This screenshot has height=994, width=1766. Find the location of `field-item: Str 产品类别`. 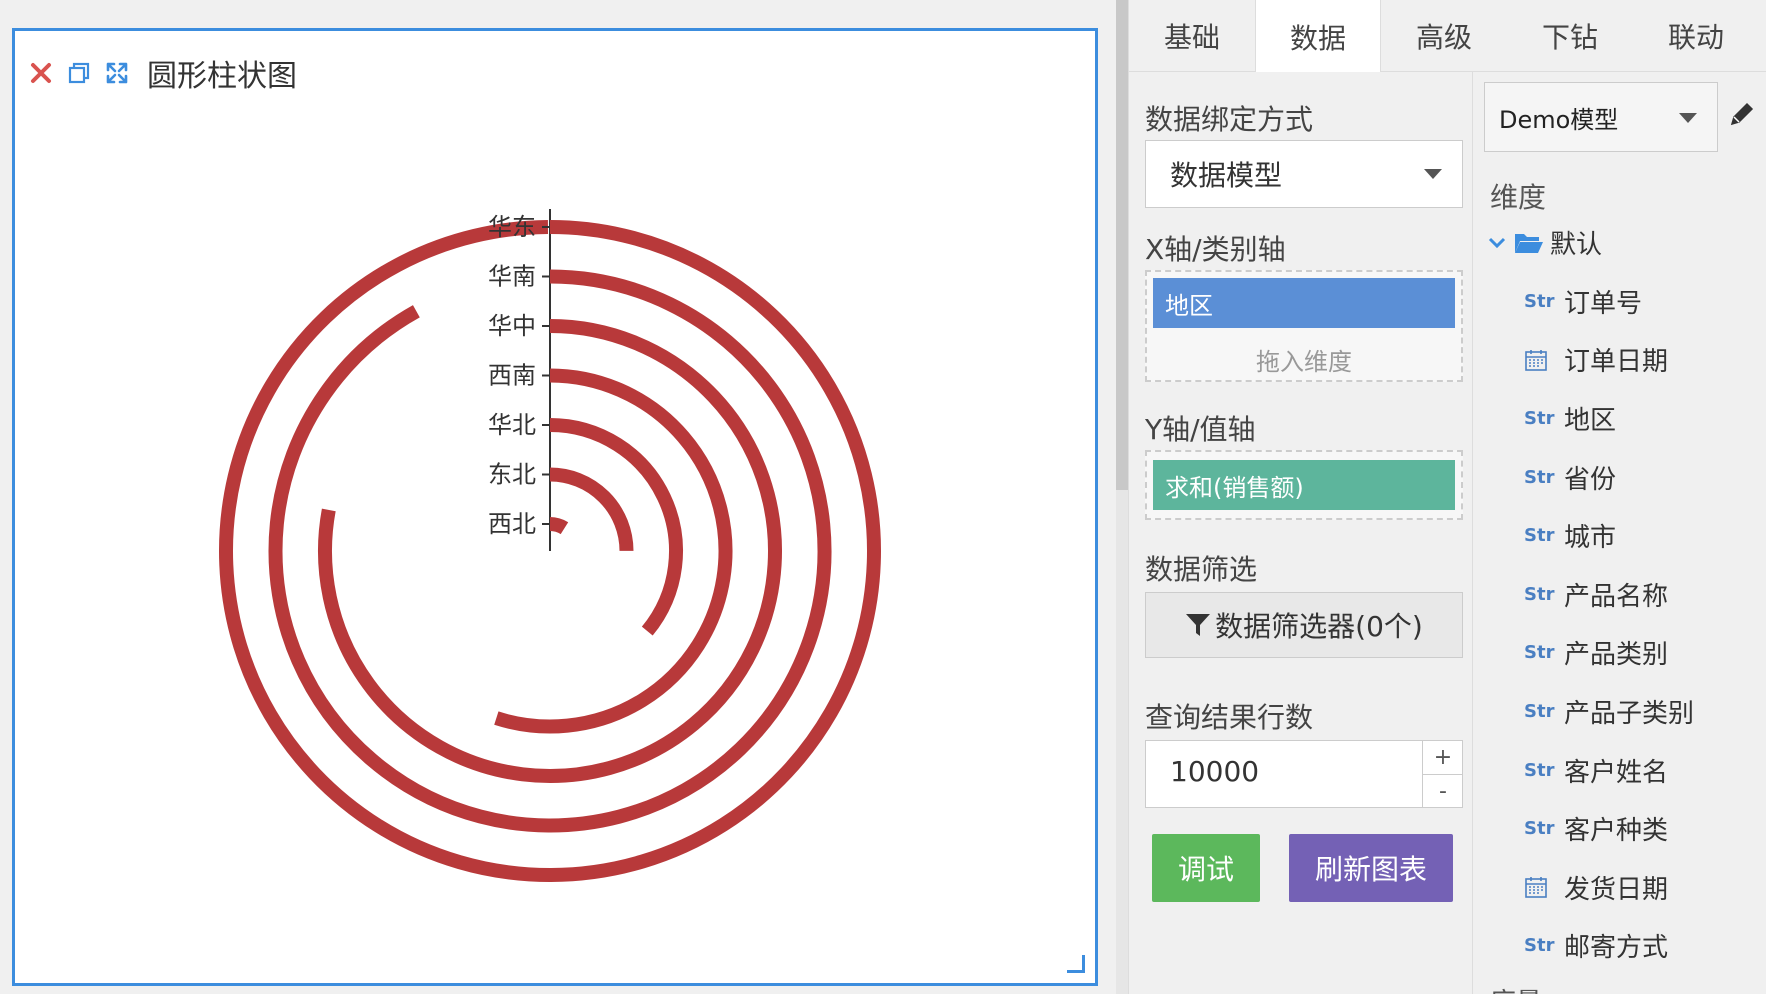

field-item: Str 产品类别 is located at coordinates (1644, 653).